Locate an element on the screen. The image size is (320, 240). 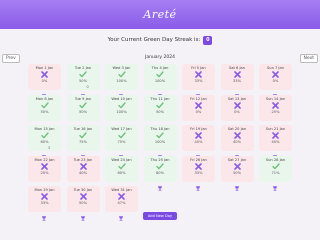
day-cell: Sun 28 Jan 71% is located at coordinates (275, 173).